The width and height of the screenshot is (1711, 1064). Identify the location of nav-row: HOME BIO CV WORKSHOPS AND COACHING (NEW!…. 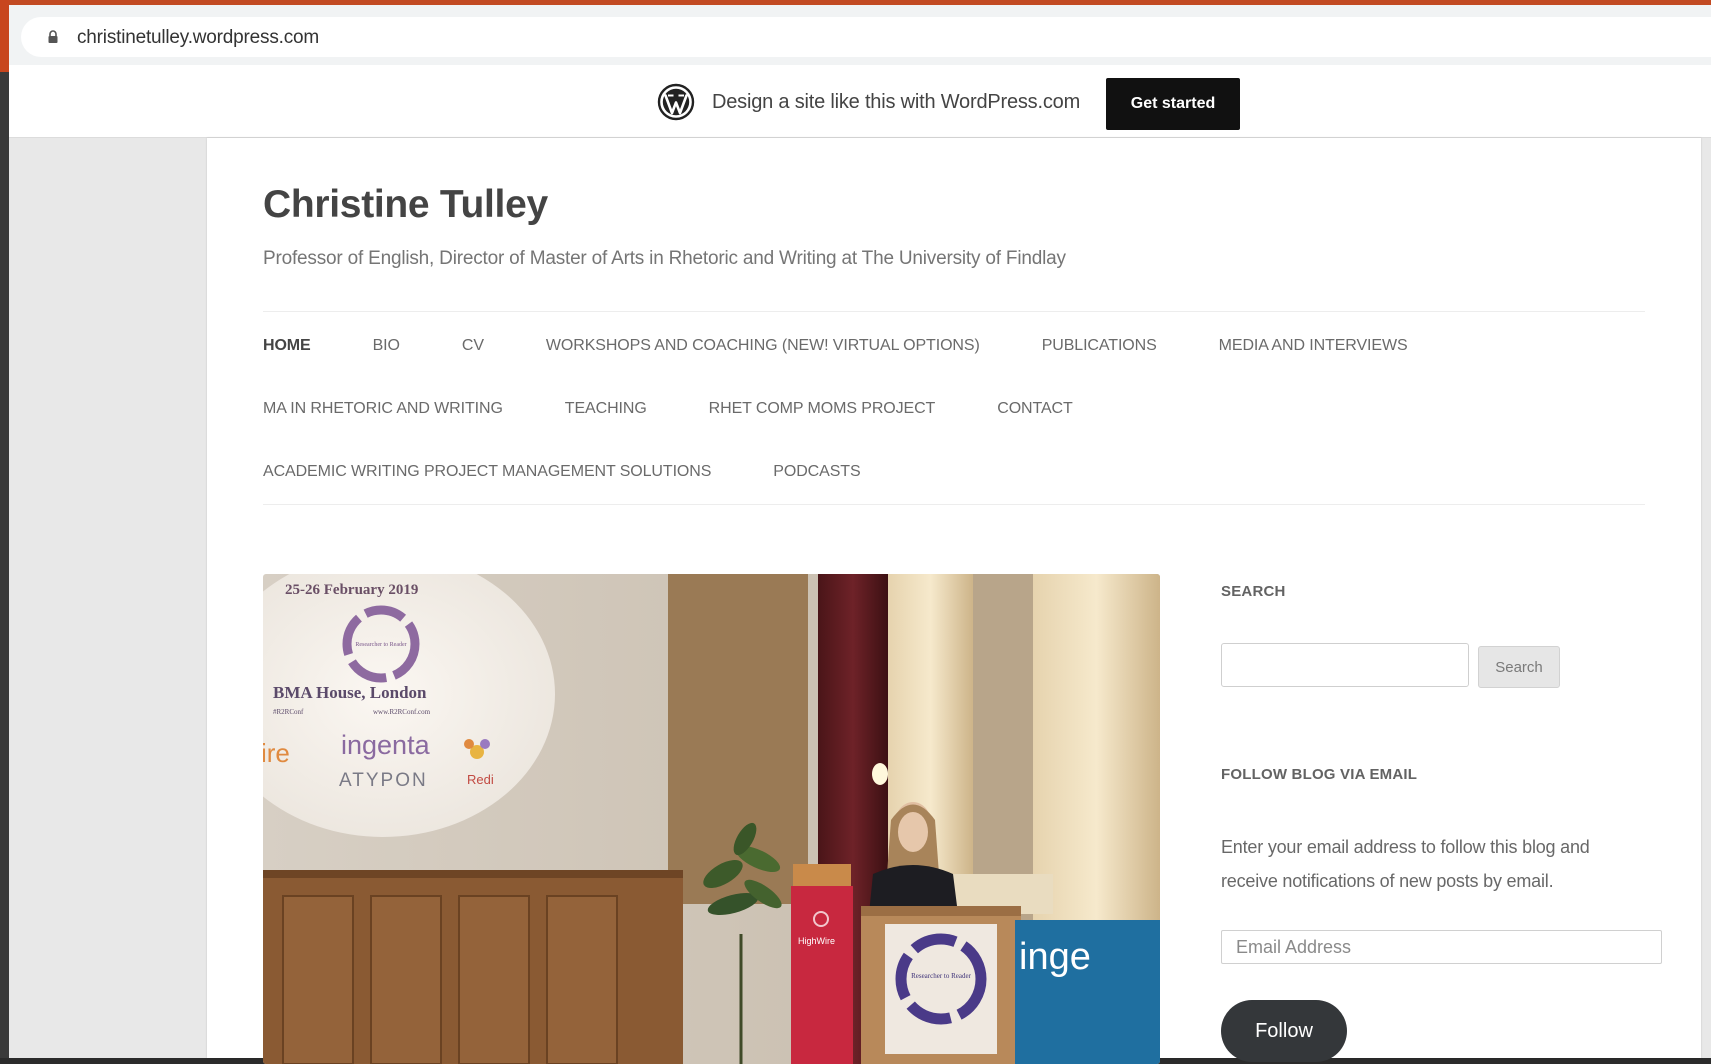
(835, 351).